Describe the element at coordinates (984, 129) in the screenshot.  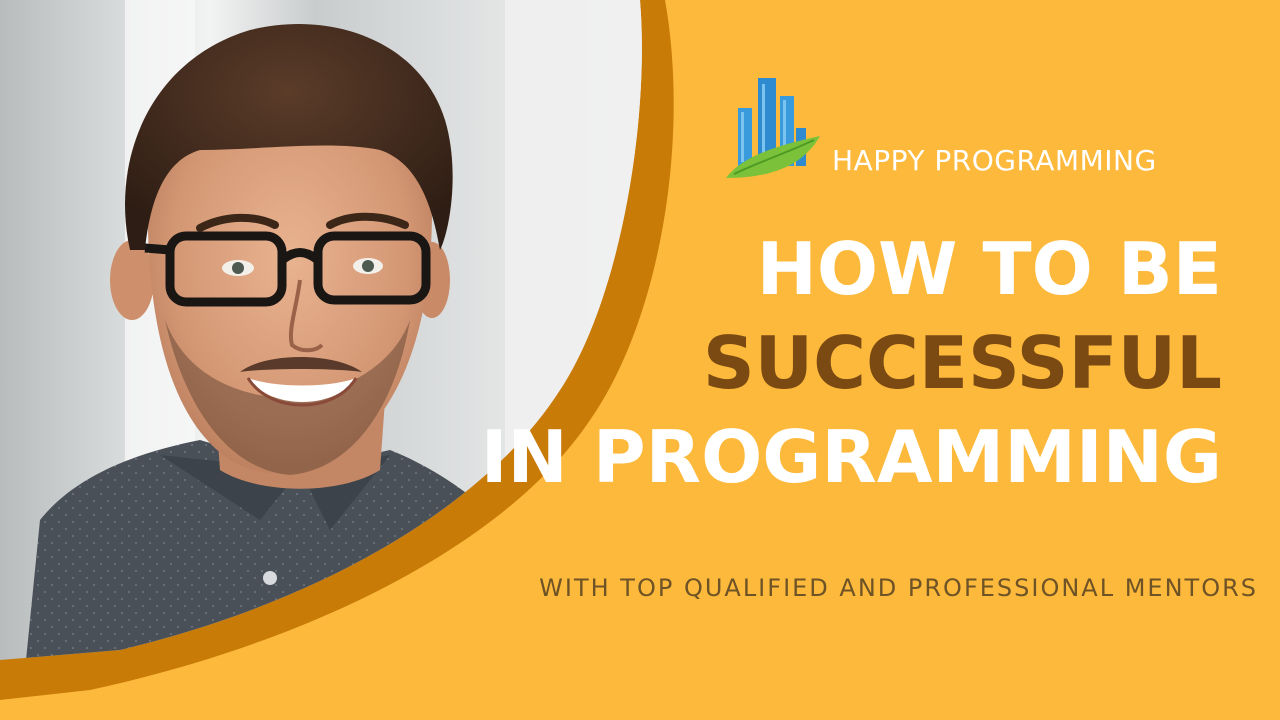
I see `brand: HAPPY PROGRAMMING` at that location.